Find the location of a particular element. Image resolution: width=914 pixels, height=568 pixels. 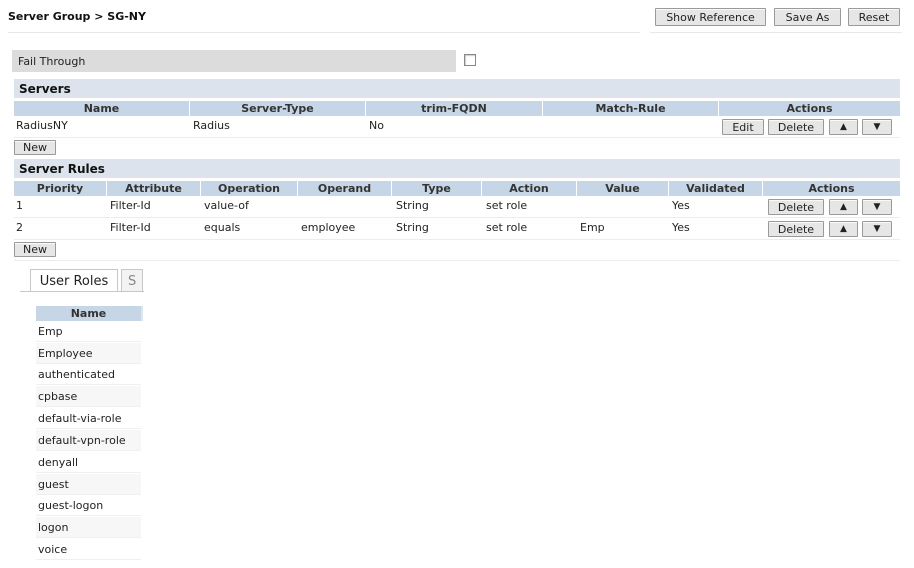

rule-2-attribute: Filter-Id is located at coordinates (130, 227).